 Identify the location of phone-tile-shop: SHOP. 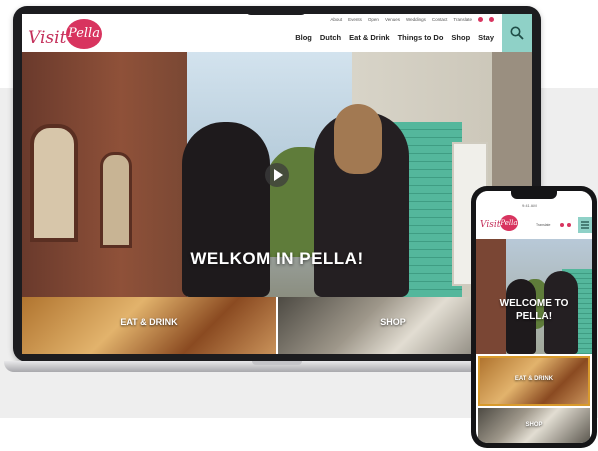
(534, 425).